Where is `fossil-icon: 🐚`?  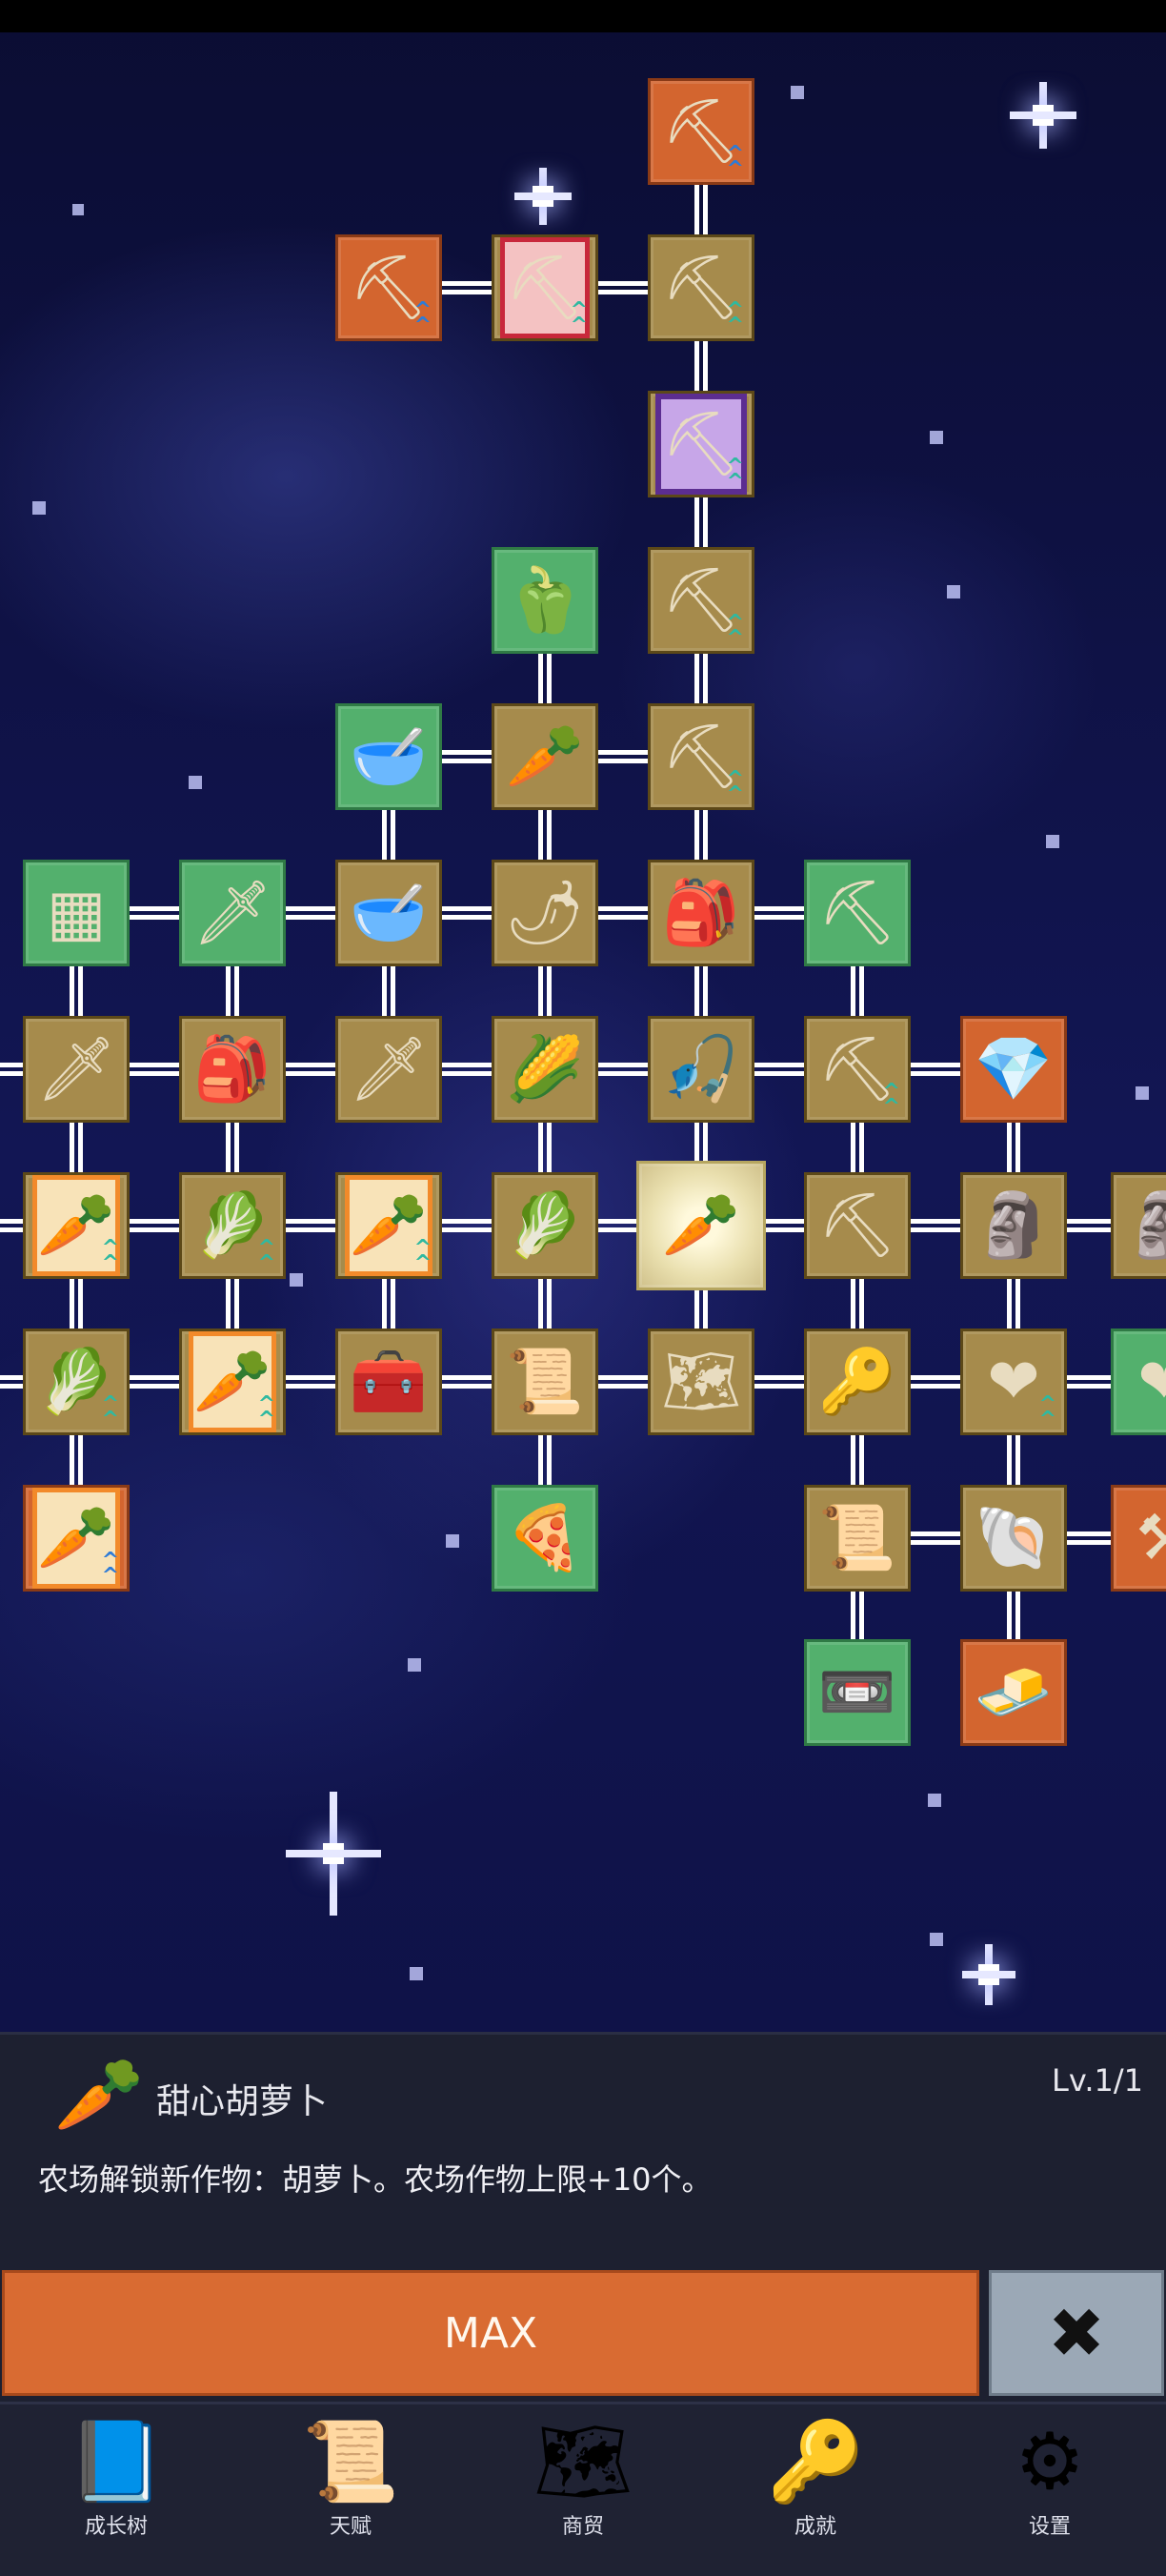
fossil-icon: 🐚 is located at coordinates (1014, 1537).